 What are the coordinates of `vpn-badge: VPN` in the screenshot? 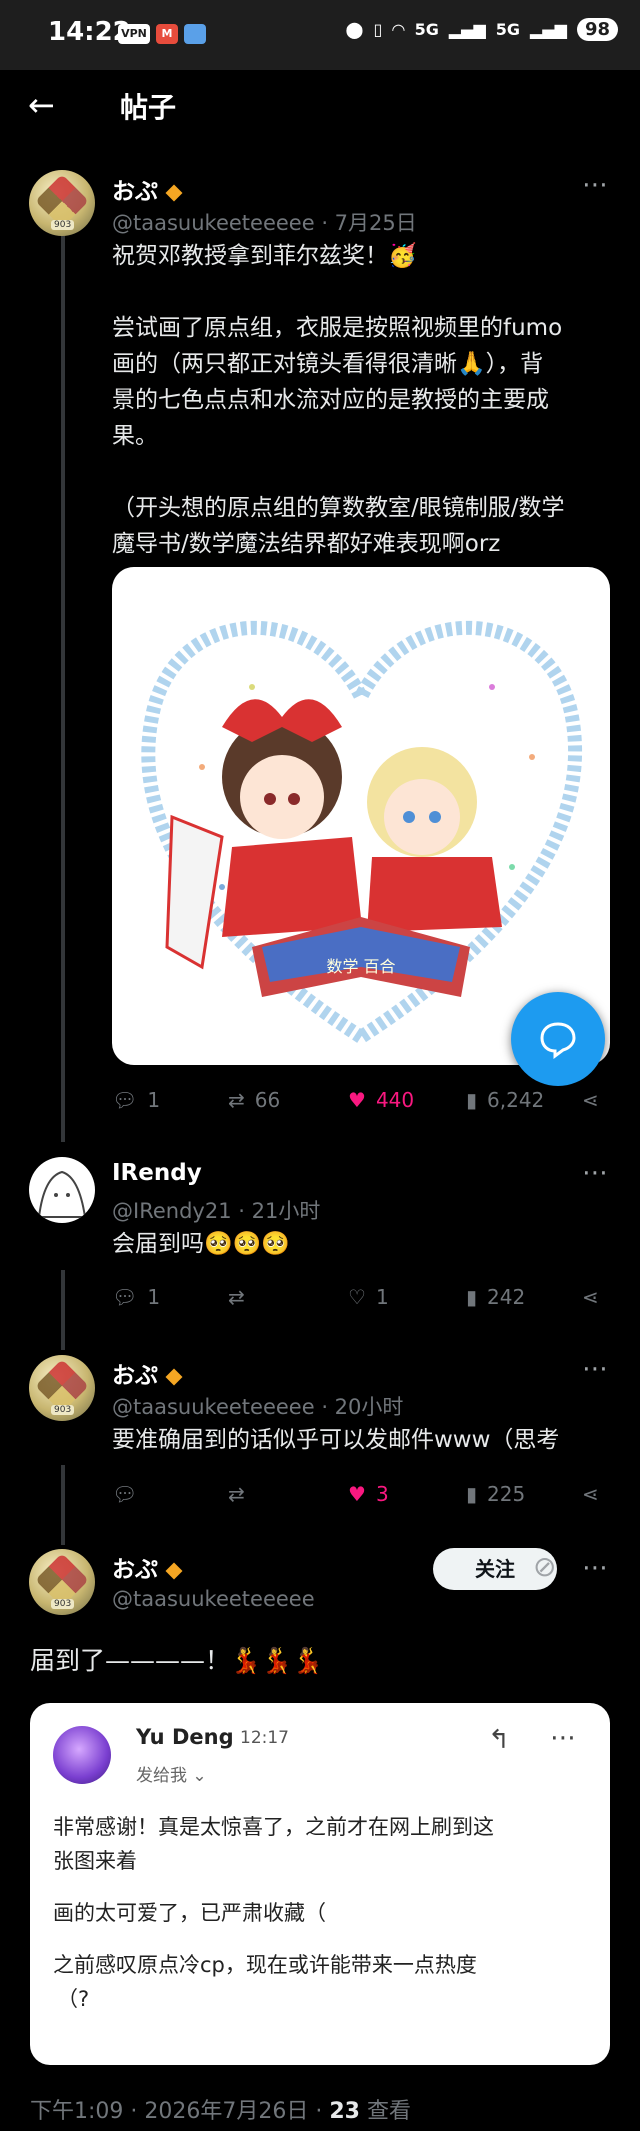 It's located at (134, 34).